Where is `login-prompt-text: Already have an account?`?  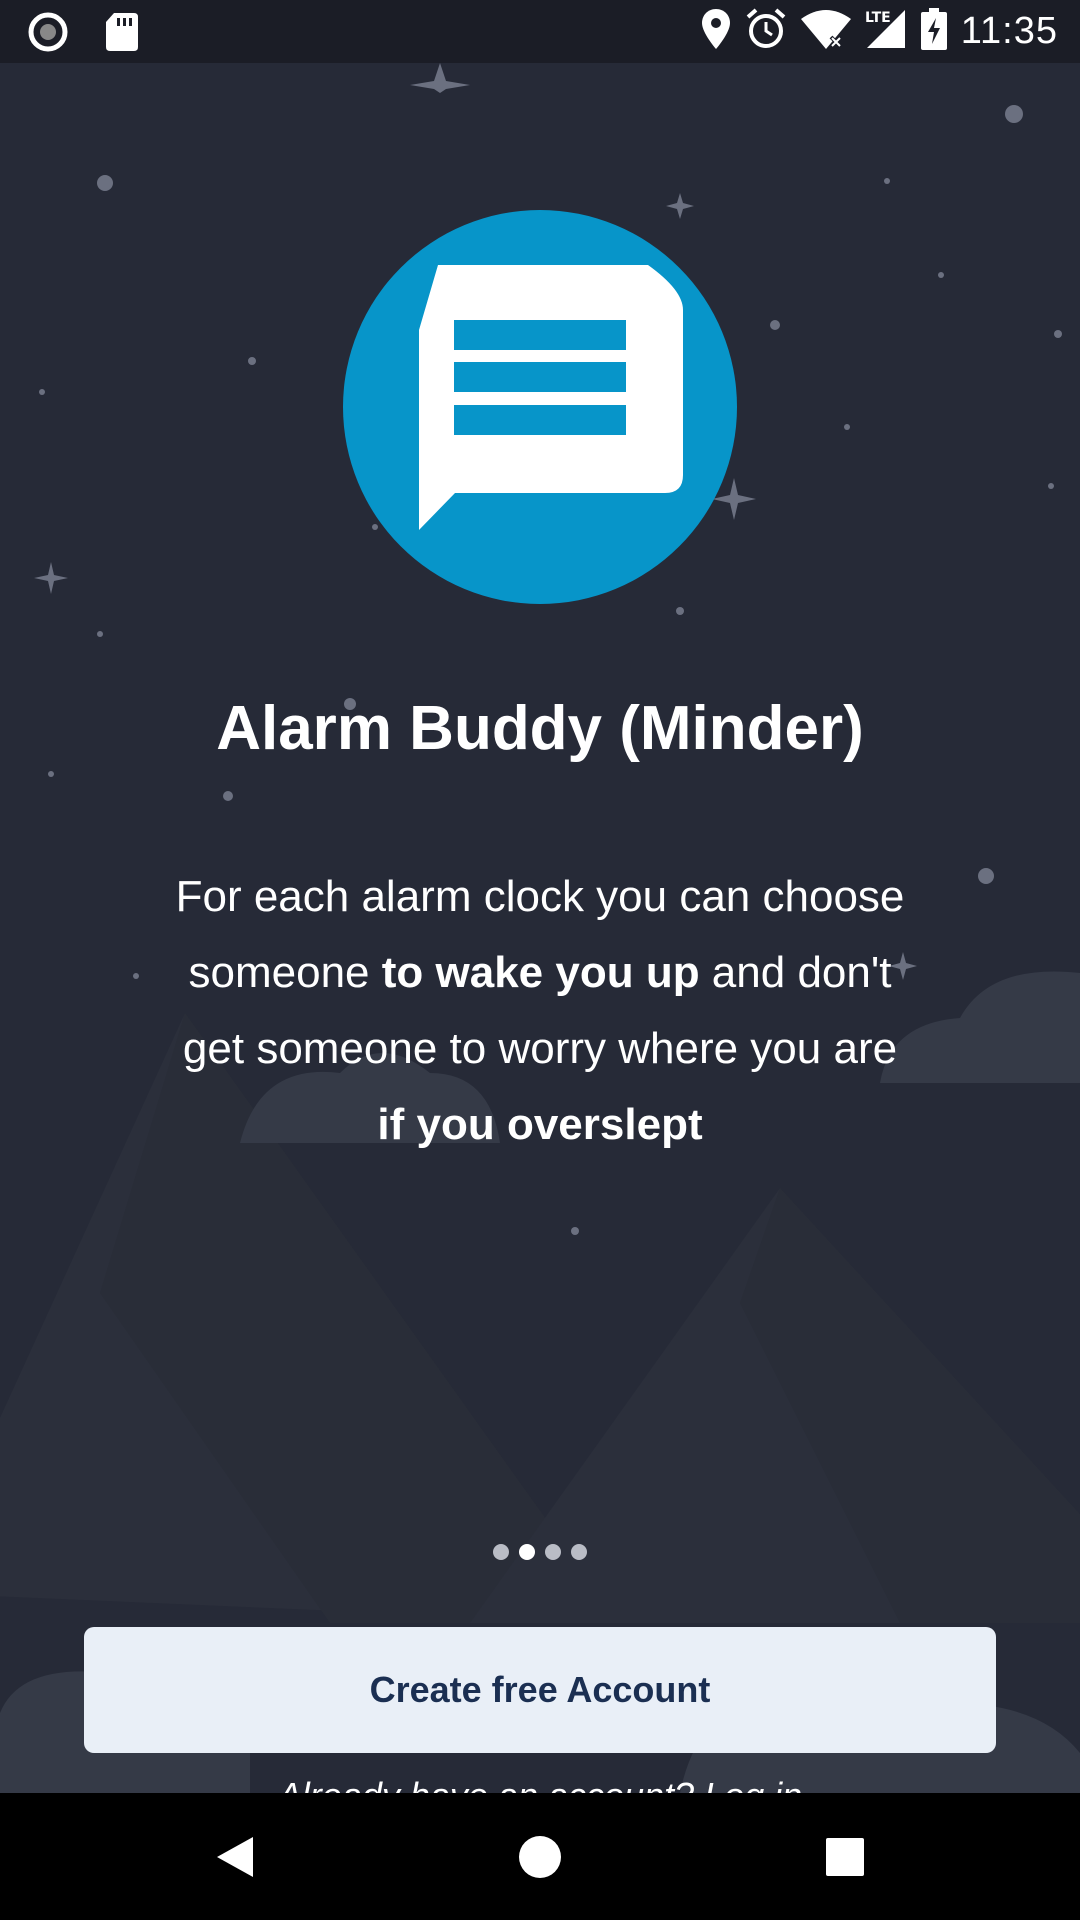
login-prompt-text: Already have an account? is located at coordinates (491, 1784).